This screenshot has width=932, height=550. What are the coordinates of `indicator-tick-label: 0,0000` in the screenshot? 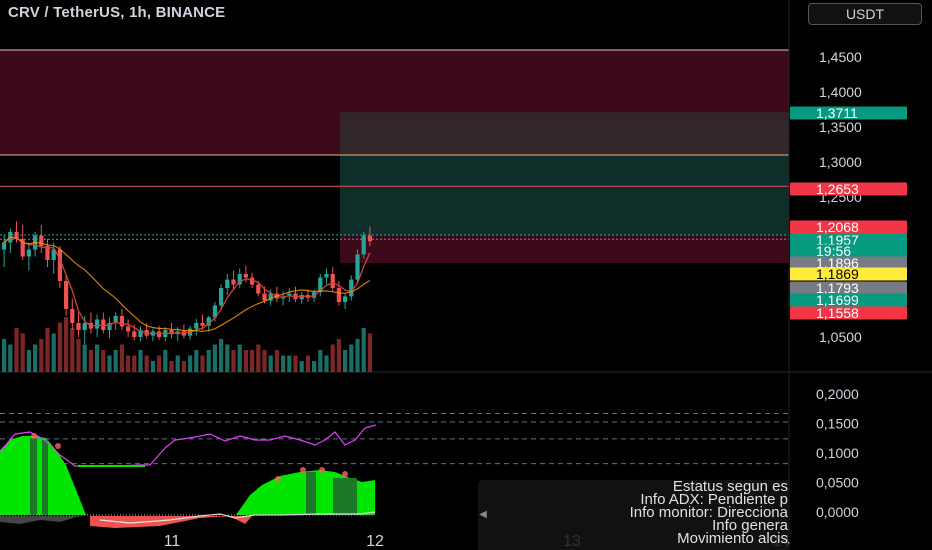 It's located at (837, 512).